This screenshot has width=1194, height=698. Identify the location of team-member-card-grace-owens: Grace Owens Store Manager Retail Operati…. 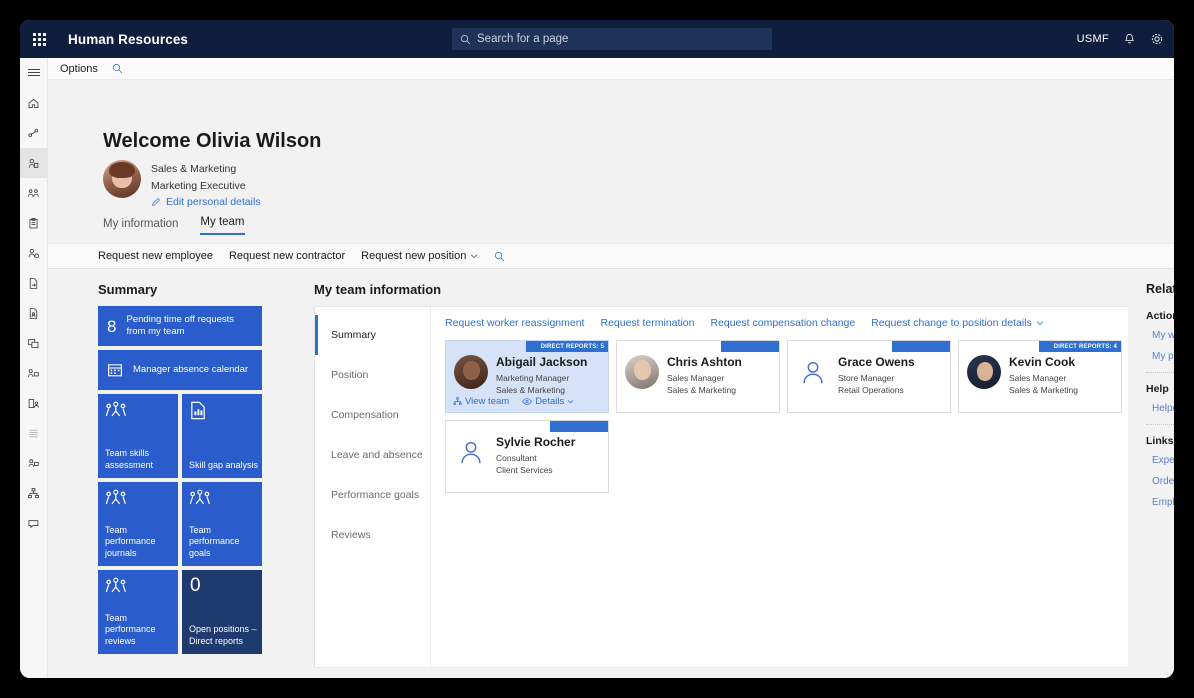
(869, 376).